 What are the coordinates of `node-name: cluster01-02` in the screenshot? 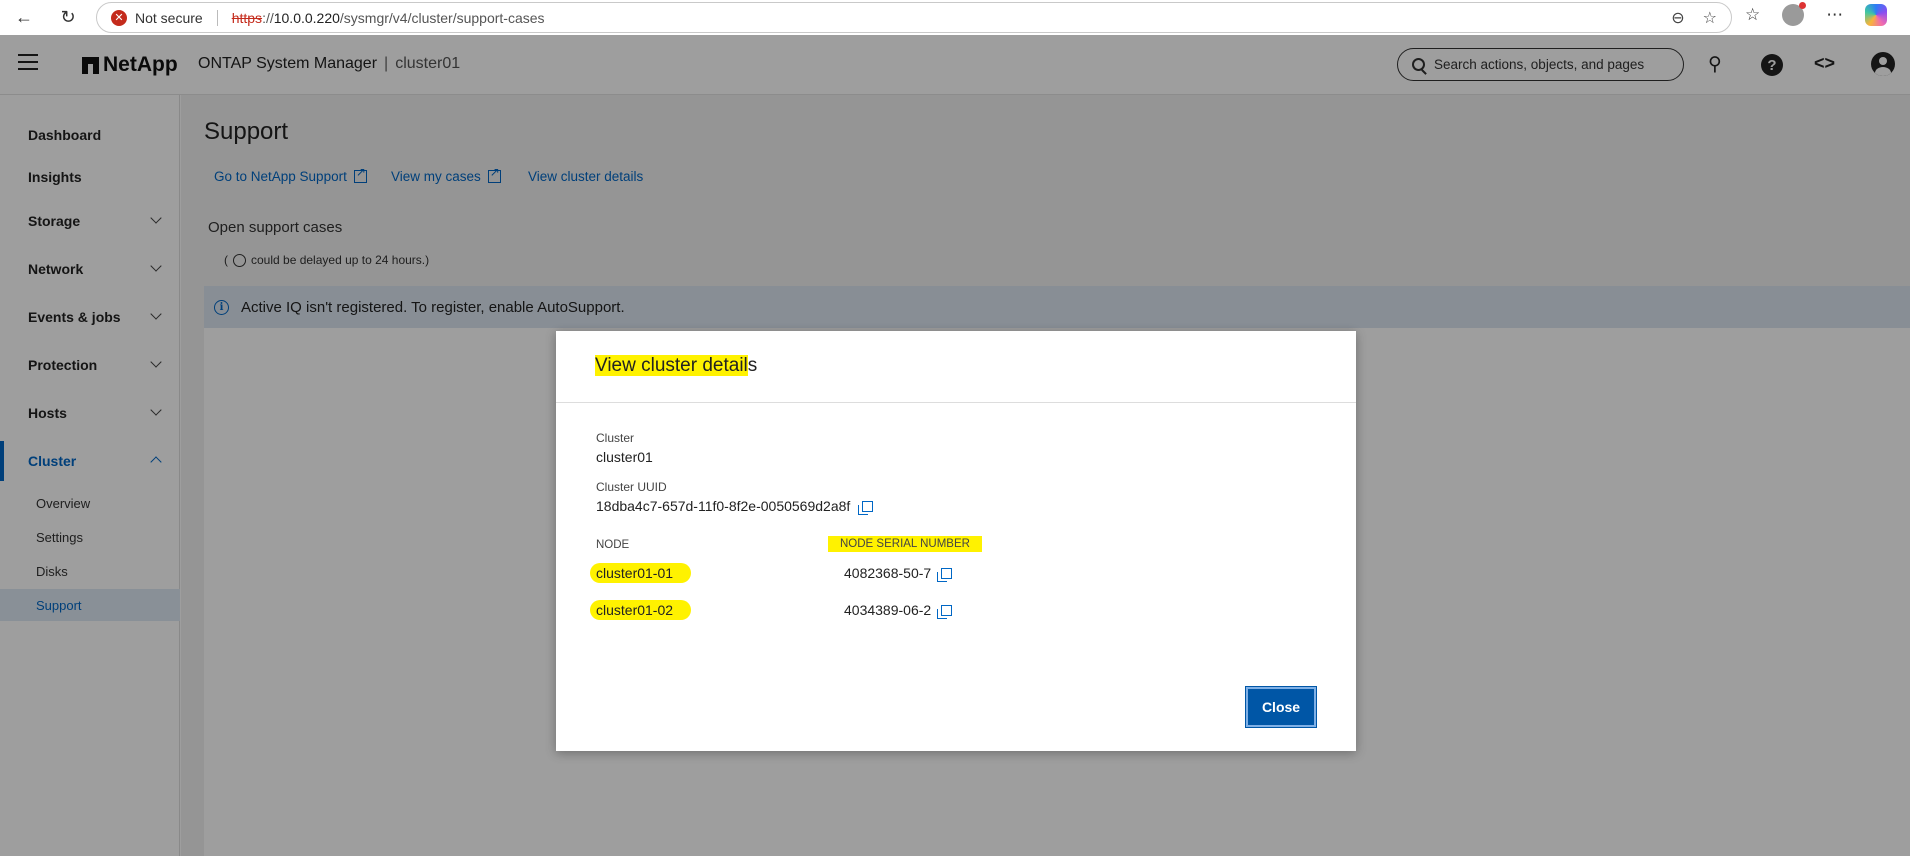 It's located at (641, 610).